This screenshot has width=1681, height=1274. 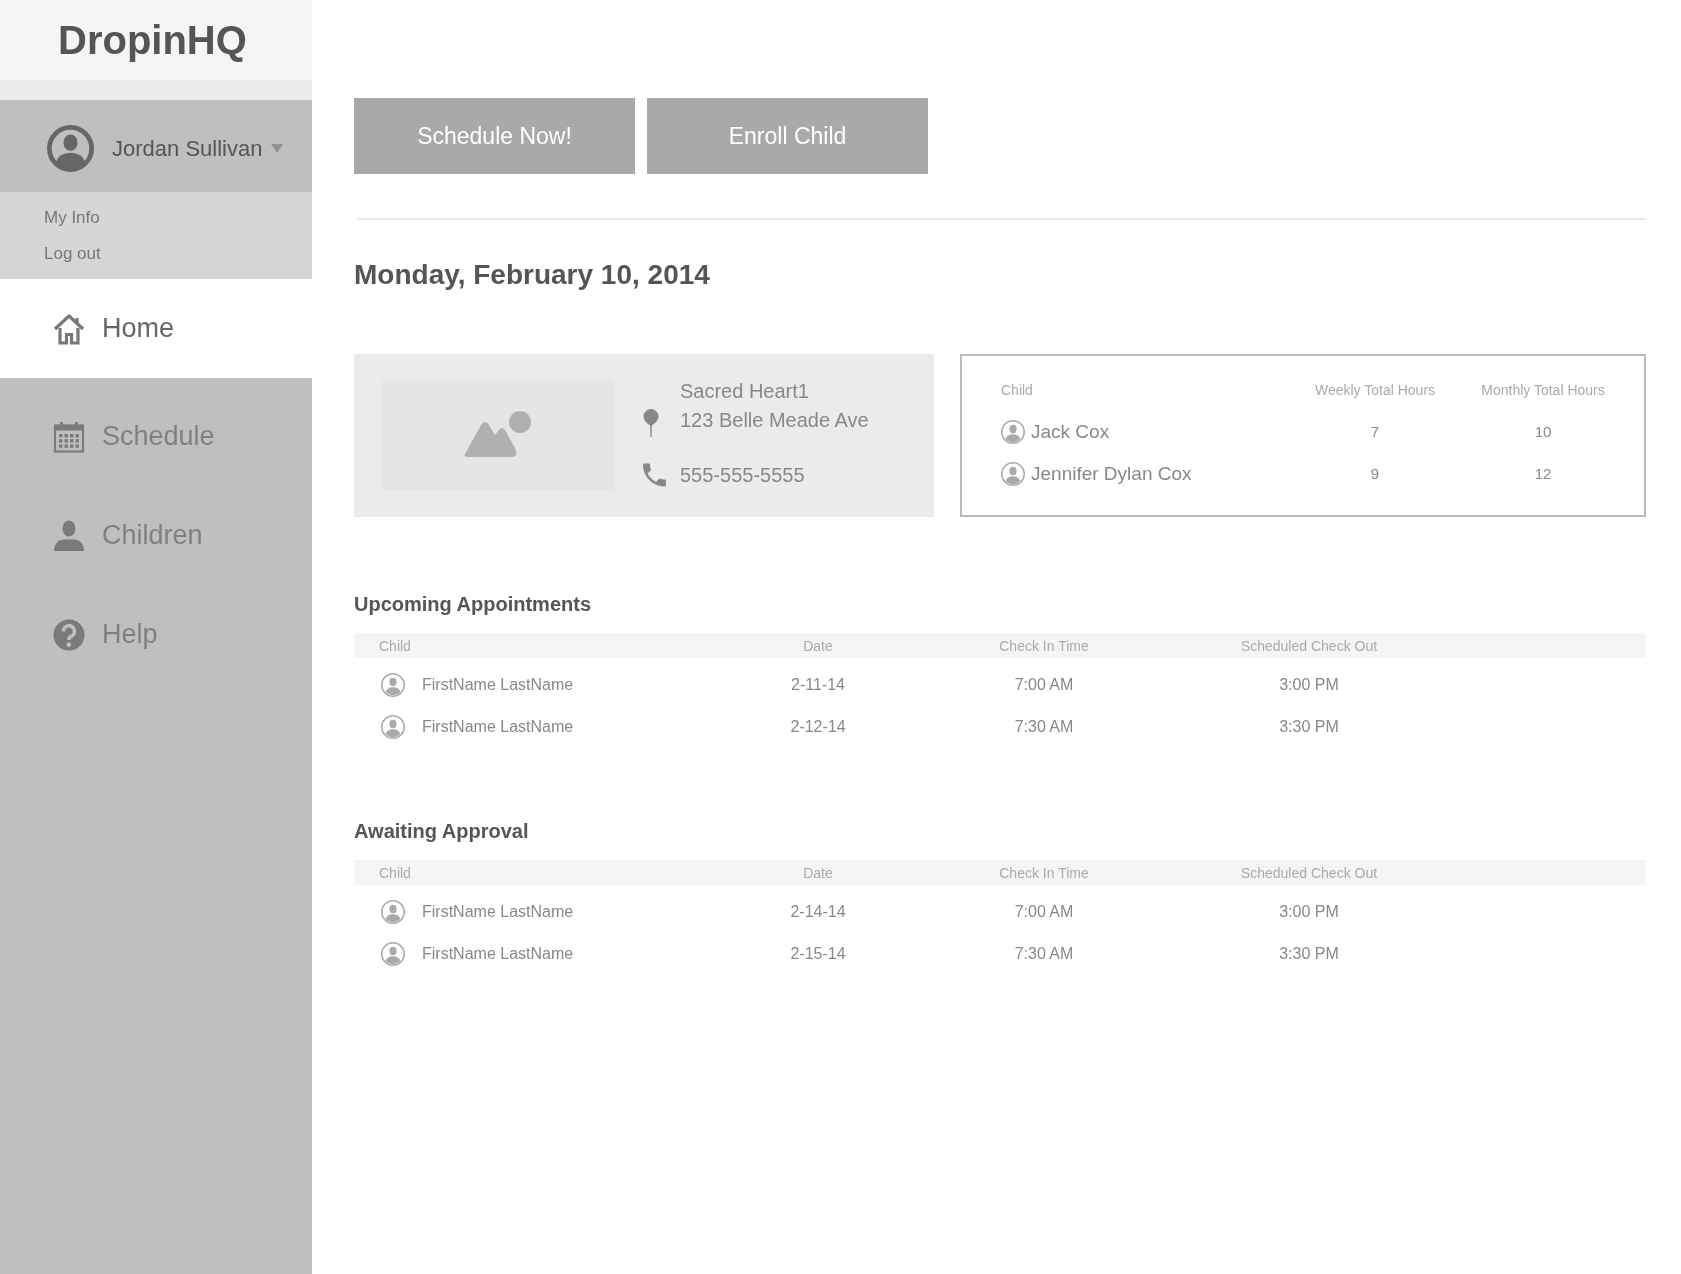 I want to click on location-address: 123 Belle Meade Ave, so click(x=774, y=420).